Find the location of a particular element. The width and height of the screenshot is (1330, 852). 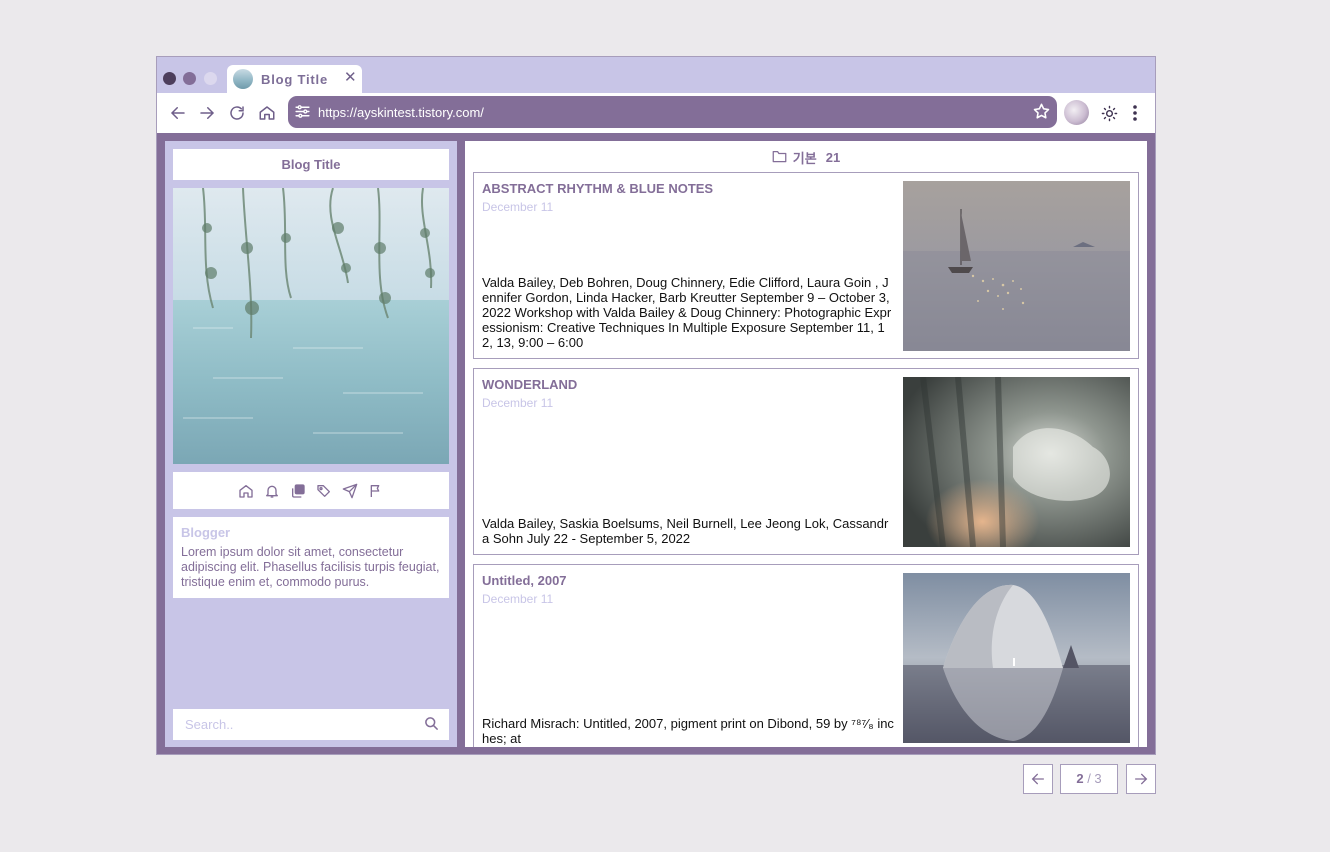

url-text: https://ayskintest.tistory.com/ is located at coordinates (401, 112).